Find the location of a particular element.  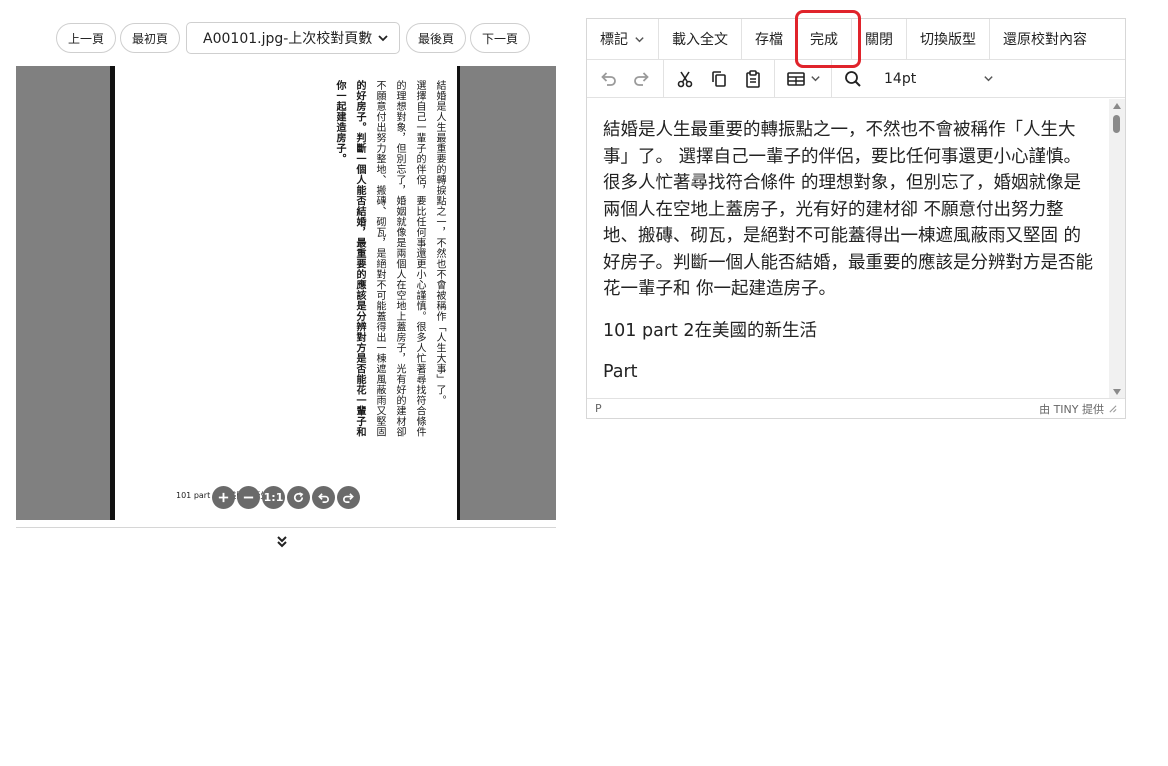

prev-page-button: 上一頁 is located at coordinates (86, 38).